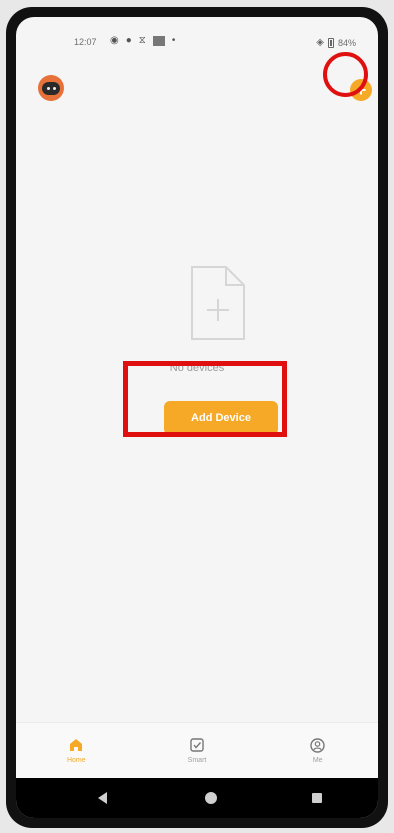 The height and width of the screenshot is (833, 394). What do you see at coordinates (48, 88) in the screenshot?
I see `avatar-eye-left` at bounding box center [48, 88].